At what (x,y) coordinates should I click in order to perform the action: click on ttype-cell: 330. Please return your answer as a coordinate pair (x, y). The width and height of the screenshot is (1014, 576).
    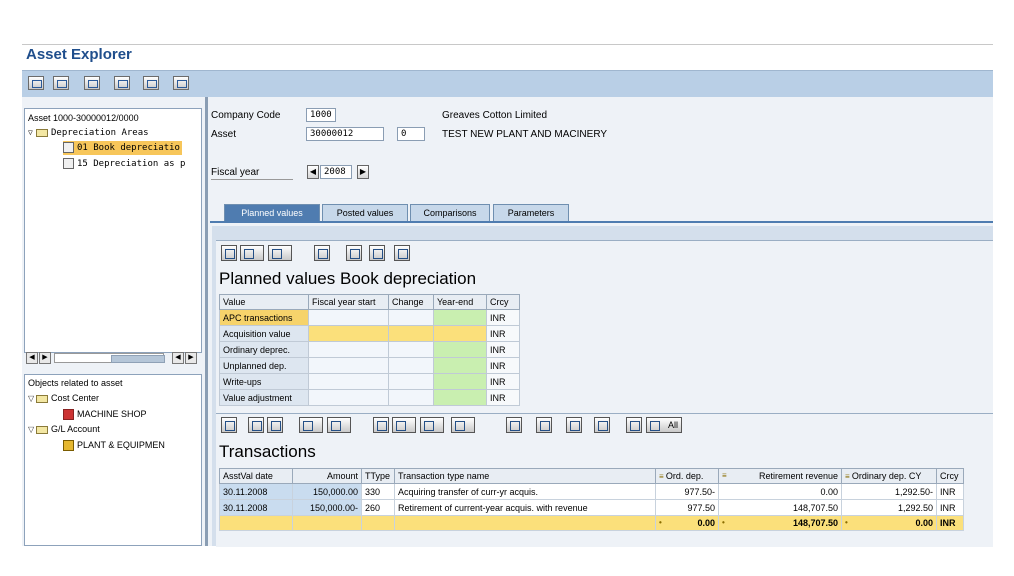
    Looking at the image, I should click on (378, 491).